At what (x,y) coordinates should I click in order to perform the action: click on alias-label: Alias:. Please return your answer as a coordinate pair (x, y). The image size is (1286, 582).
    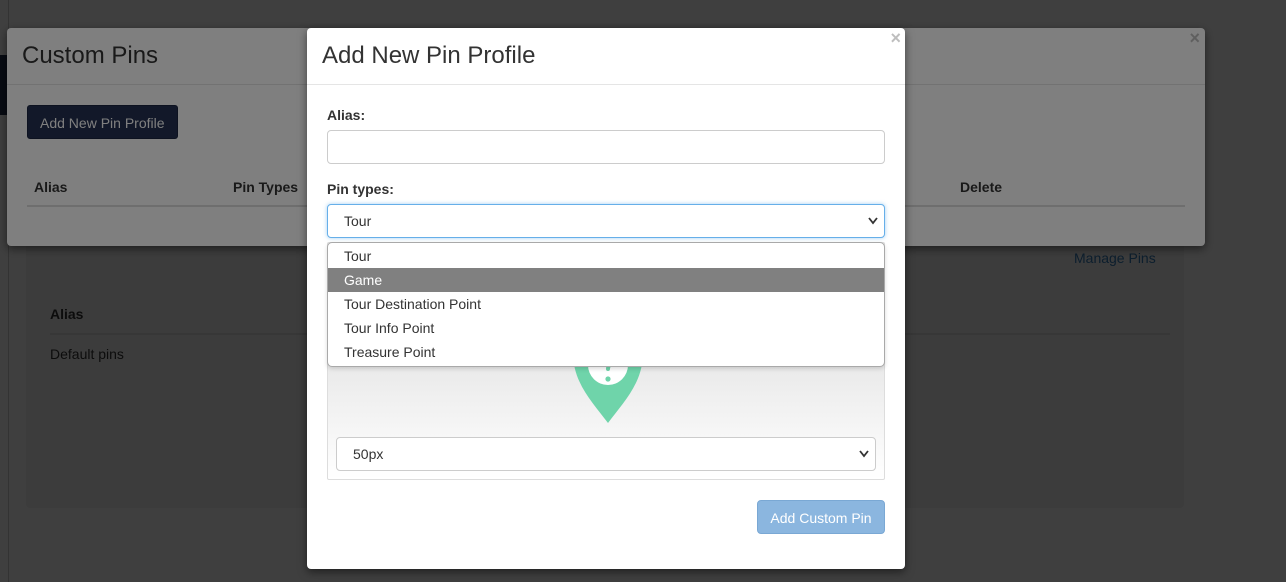
    Looking at the image, I should click on (346, 115).